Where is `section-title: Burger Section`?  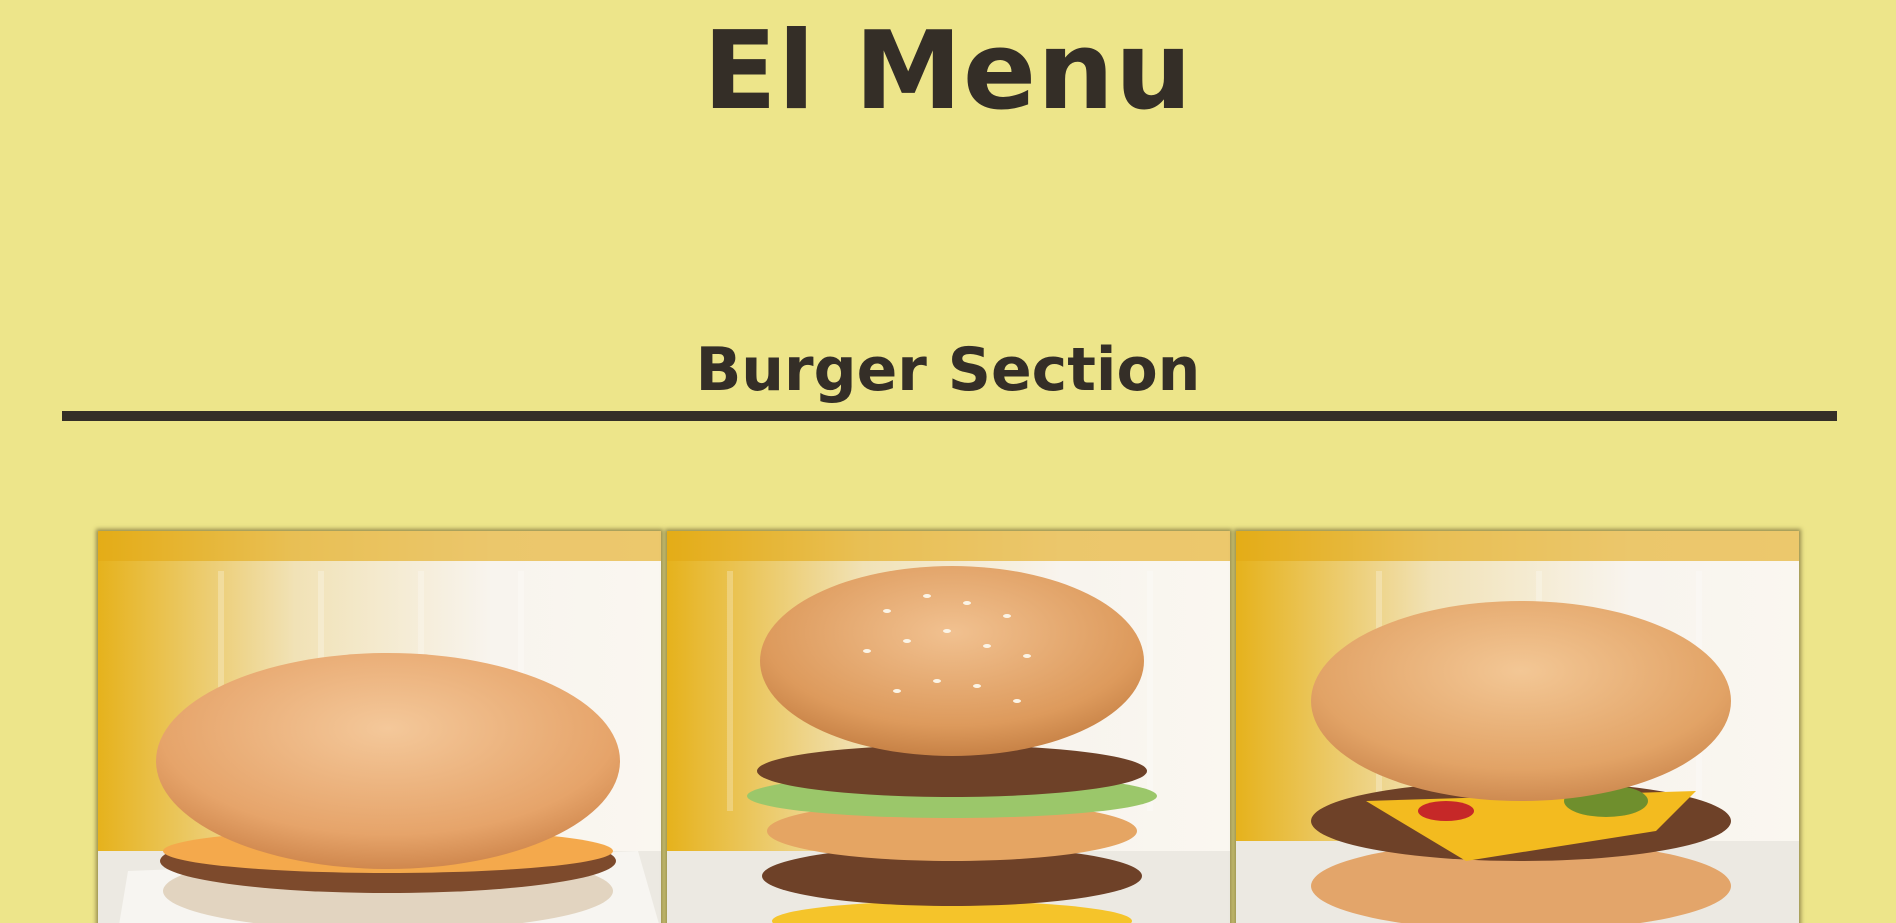
section-title: Burger Section is located at coordinates (948, 370).